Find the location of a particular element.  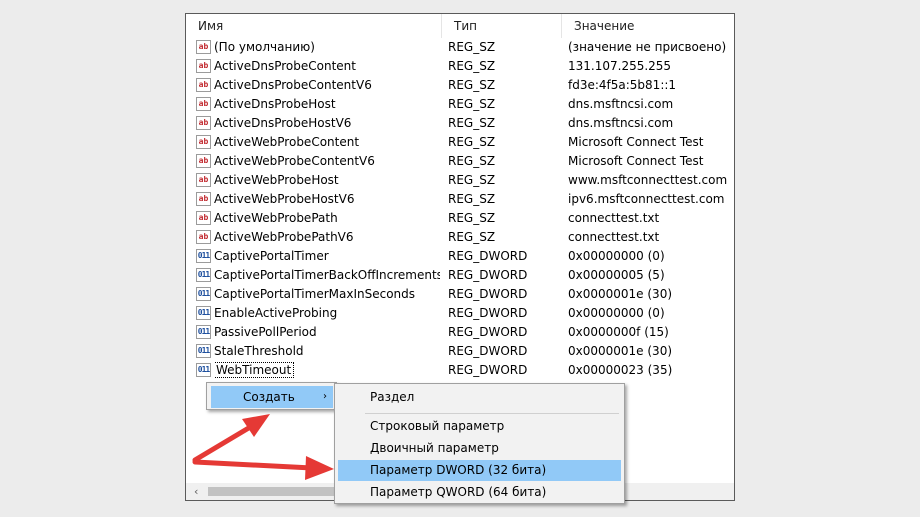

table-row: 011 WebTimeout REG_DWORD 0x00000023 (35) is located at coordinates (460, 370).